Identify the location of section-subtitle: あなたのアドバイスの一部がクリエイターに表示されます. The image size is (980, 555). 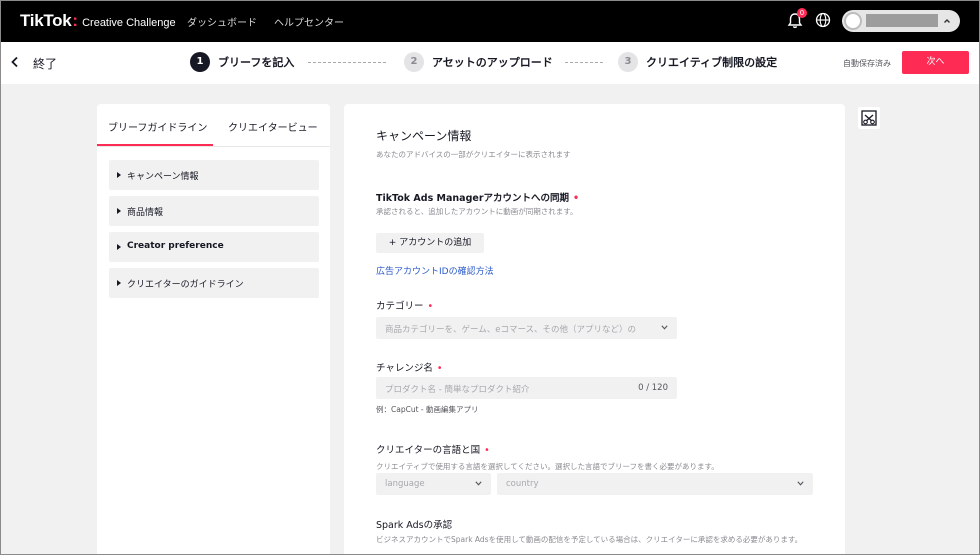
(473, 154).